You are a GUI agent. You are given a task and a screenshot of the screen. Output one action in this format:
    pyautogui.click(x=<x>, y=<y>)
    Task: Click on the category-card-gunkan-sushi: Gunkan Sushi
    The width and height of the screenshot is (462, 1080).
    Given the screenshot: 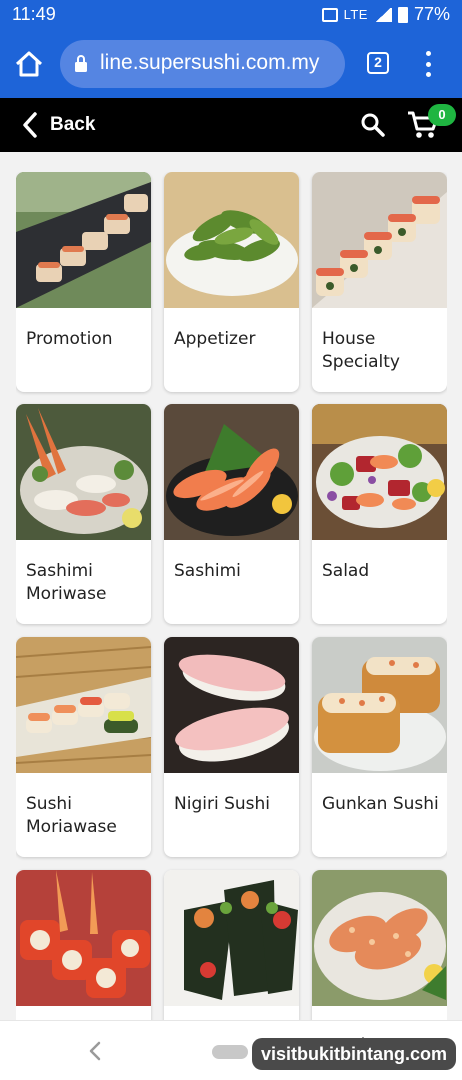 What is the action you would take?
    pyautogui.click(x=379, y=747)
    